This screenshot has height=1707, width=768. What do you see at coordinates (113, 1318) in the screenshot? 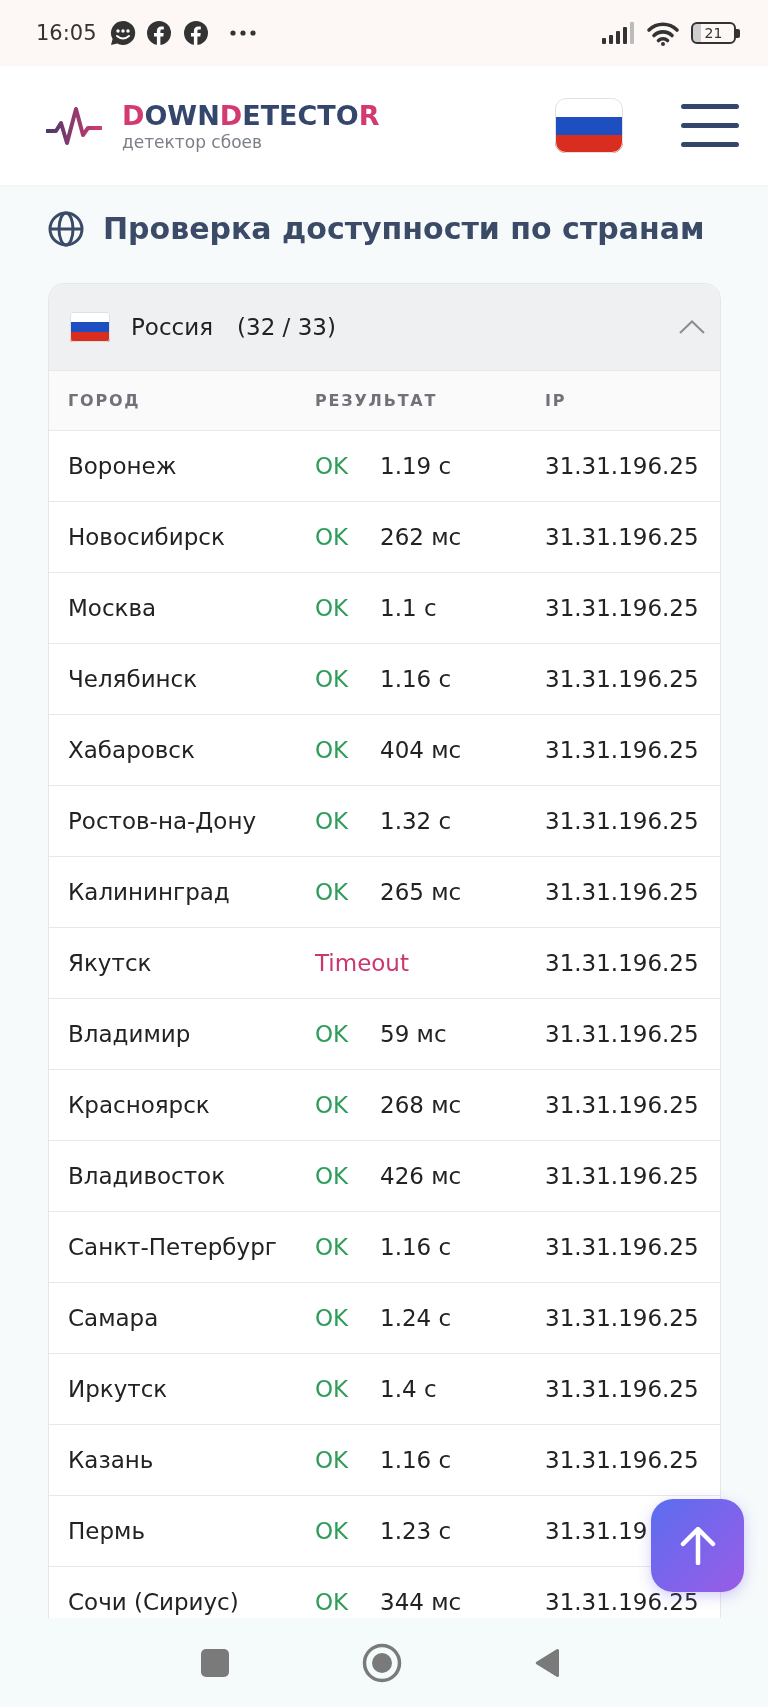
I see `city-name: Самара` at bounding box center [113, 1318].